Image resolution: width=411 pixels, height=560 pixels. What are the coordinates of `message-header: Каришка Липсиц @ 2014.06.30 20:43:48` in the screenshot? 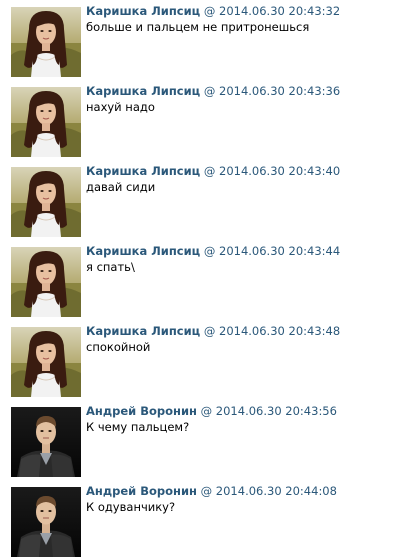 It's located at (213, 331).